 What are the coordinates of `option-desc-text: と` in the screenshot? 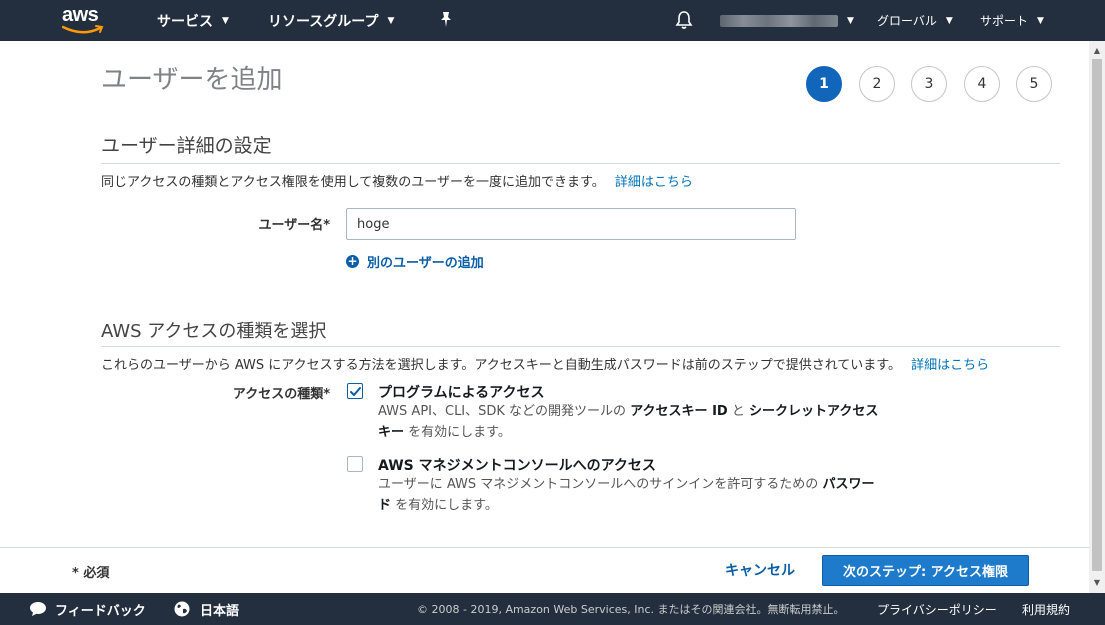 It's located at (738, 411).